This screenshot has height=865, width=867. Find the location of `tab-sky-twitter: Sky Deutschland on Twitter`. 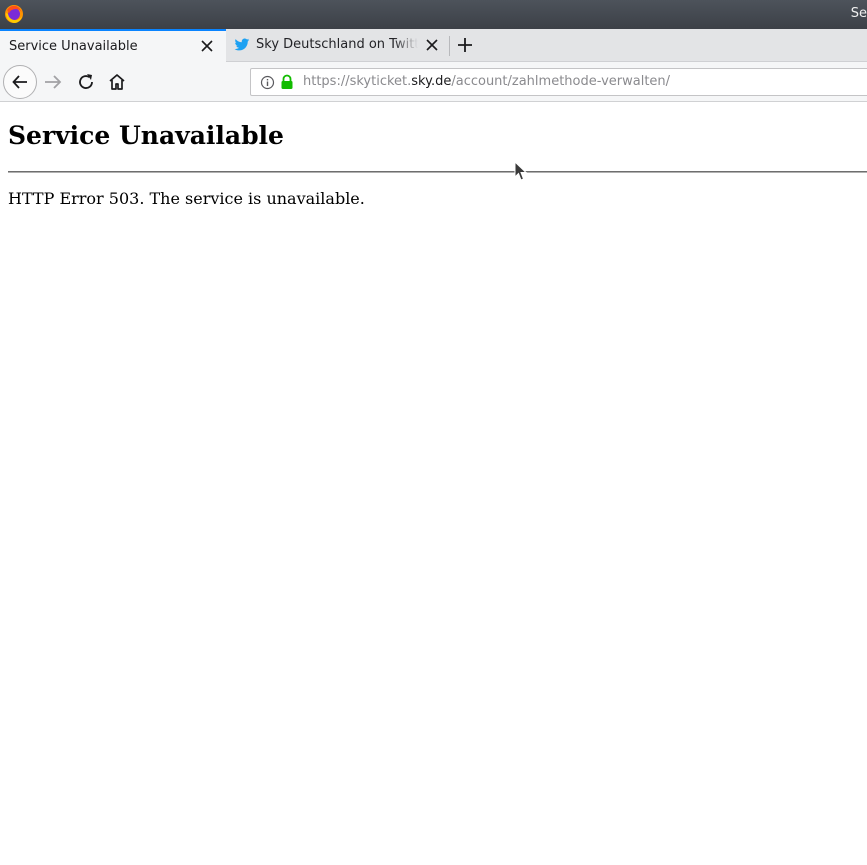

tab-sky-twitter: Sky Deutschland on Twitter is located at coordinates (337, 45).